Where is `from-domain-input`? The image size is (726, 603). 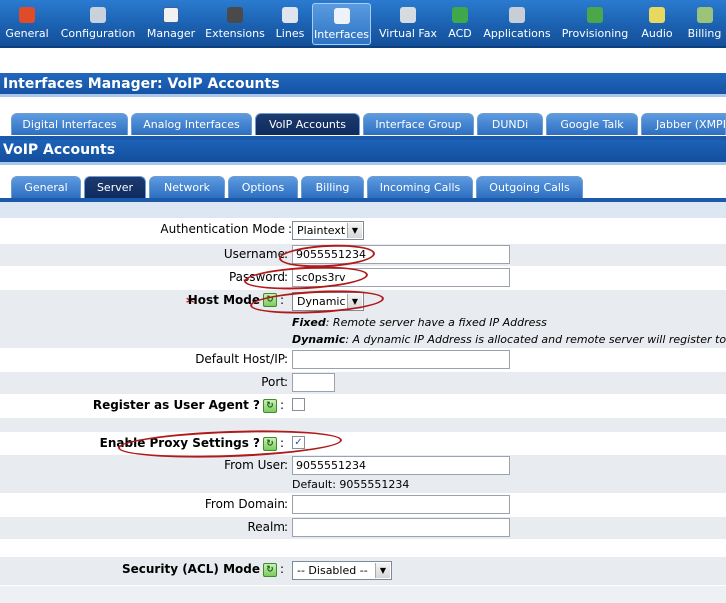 from-domain-input is located at coordinates (401, 504).